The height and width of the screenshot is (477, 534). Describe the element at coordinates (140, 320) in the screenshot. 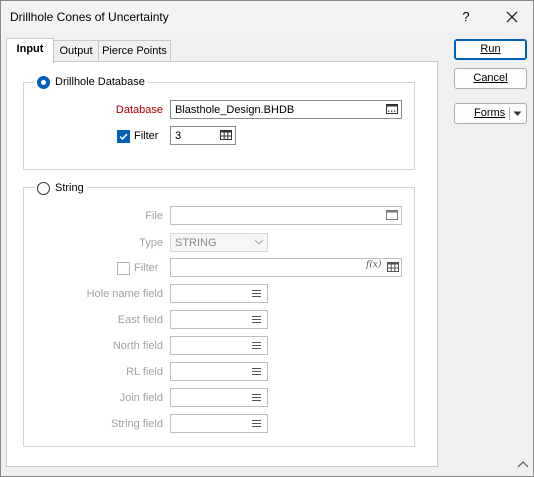

I see `east-field-label: East field` at that location.